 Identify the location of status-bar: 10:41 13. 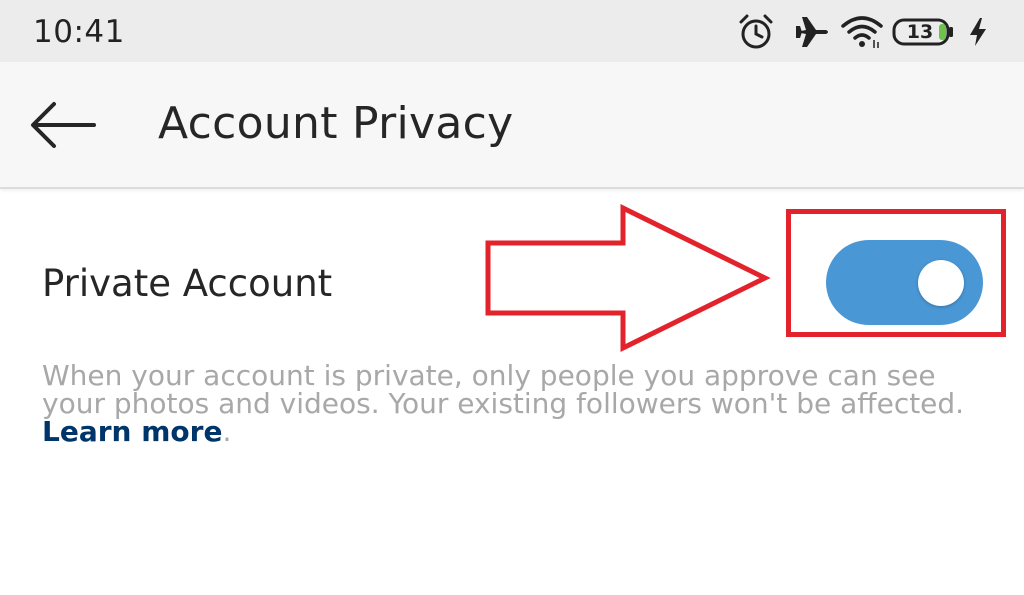
(512, 31).